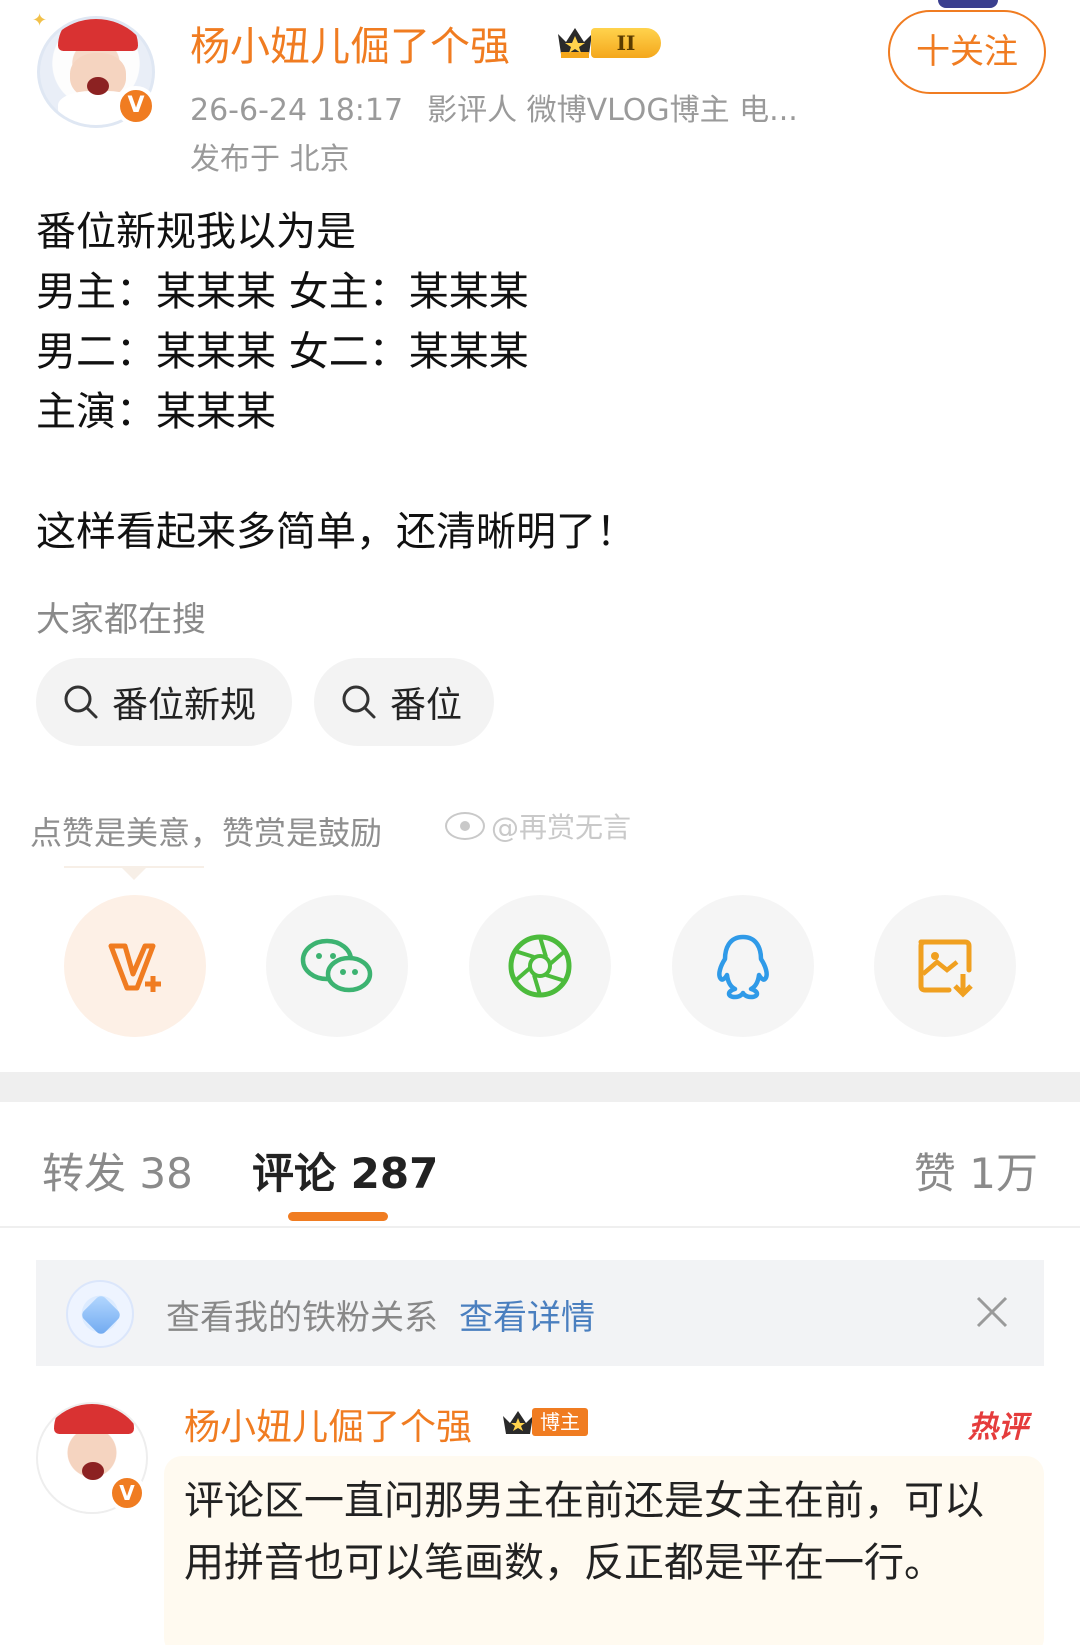 The image size is (1080, 1645). I want to click on hot-comment-tag: 热评, so click(998, 1427).